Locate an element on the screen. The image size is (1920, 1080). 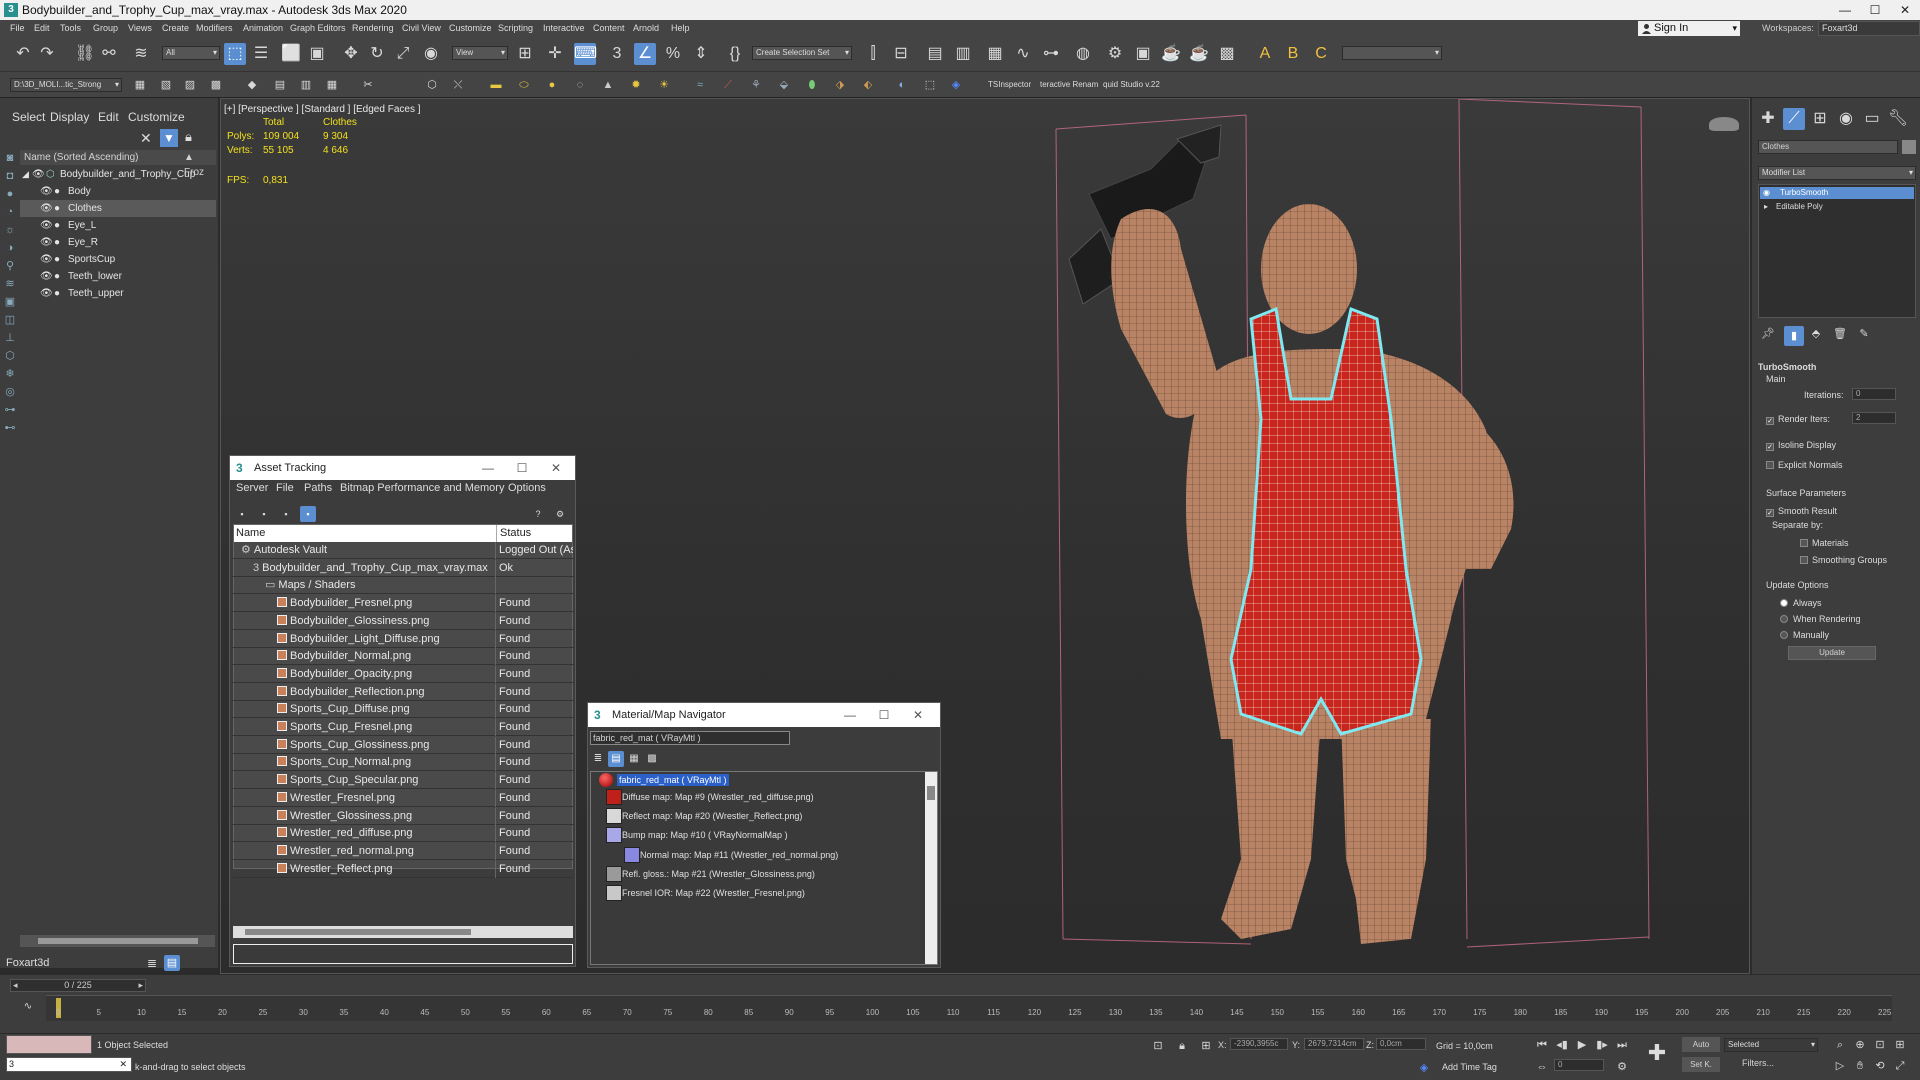
layers-stack-icon: ≣ is located at coordinates (152, 963).